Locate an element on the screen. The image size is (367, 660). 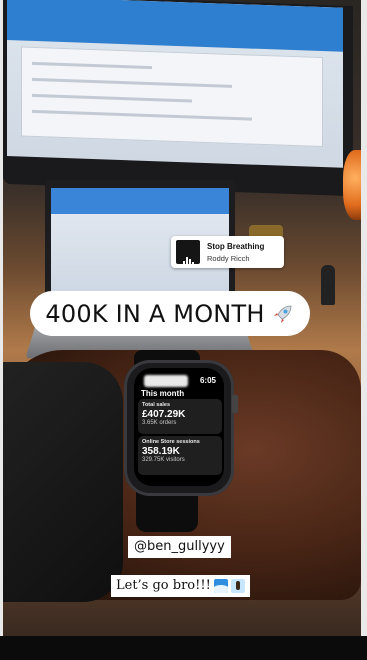
sales-card: Total sales £407.29K 3.65K orders is located at coordinates (180, 416).